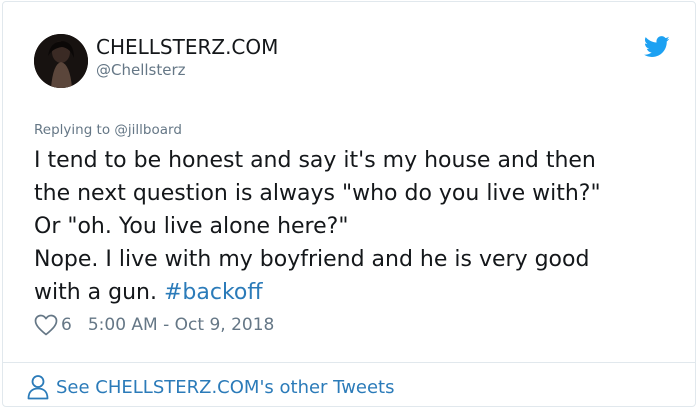  I want to click on timestamp: 5:00 AM - Oct 9, 2018, so click(181, 325).